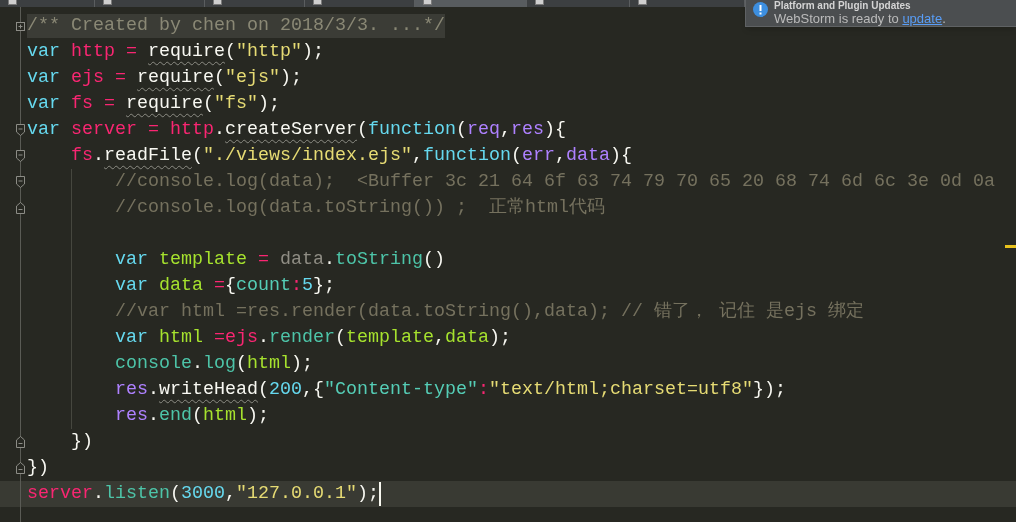 The width and height of the screenshot is (1016, 522). What do you see at coordinates (313, 338) in the screenshot?
I see `code-line: var html =ejs.render(template,data);` at bounding box center [313, 338].